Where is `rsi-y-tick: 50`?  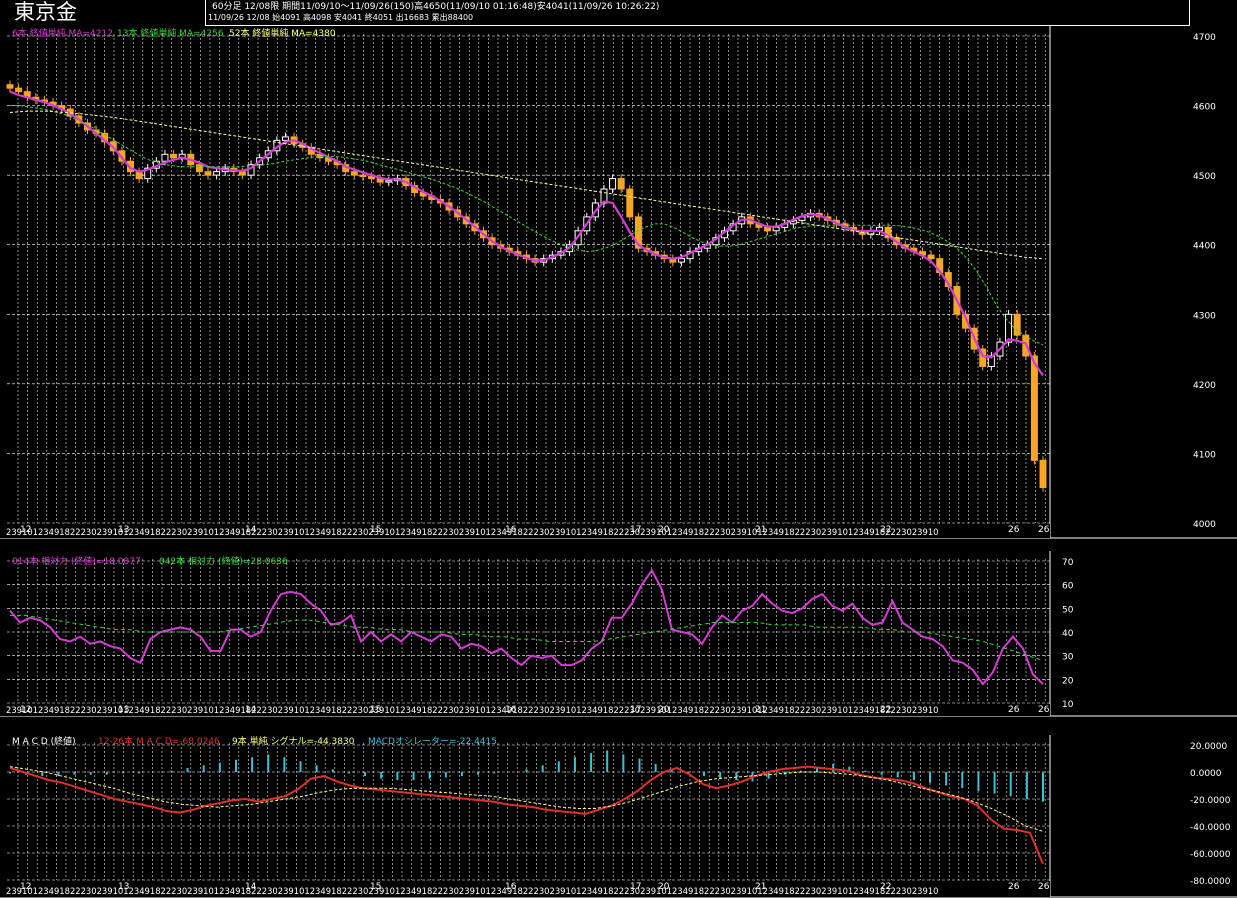 rsi-y-tick: 50 is located at coordinates (1068, 610).